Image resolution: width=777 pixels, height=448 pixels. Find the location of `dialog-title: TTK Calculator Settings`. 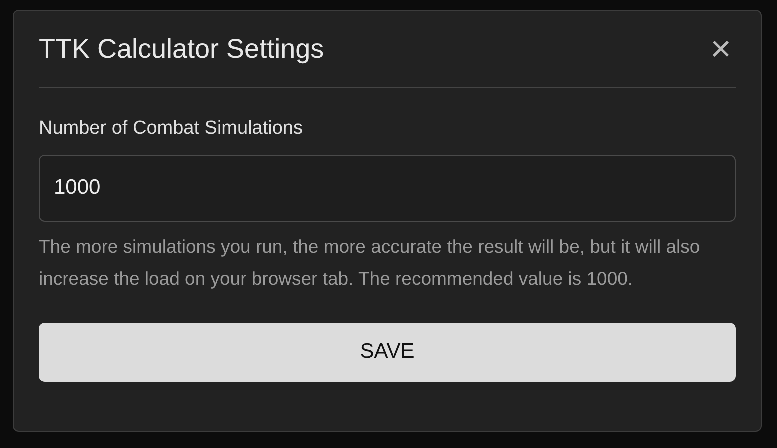

dialog-title: TTK Calculator Settings is located at coordinates (181, 49).